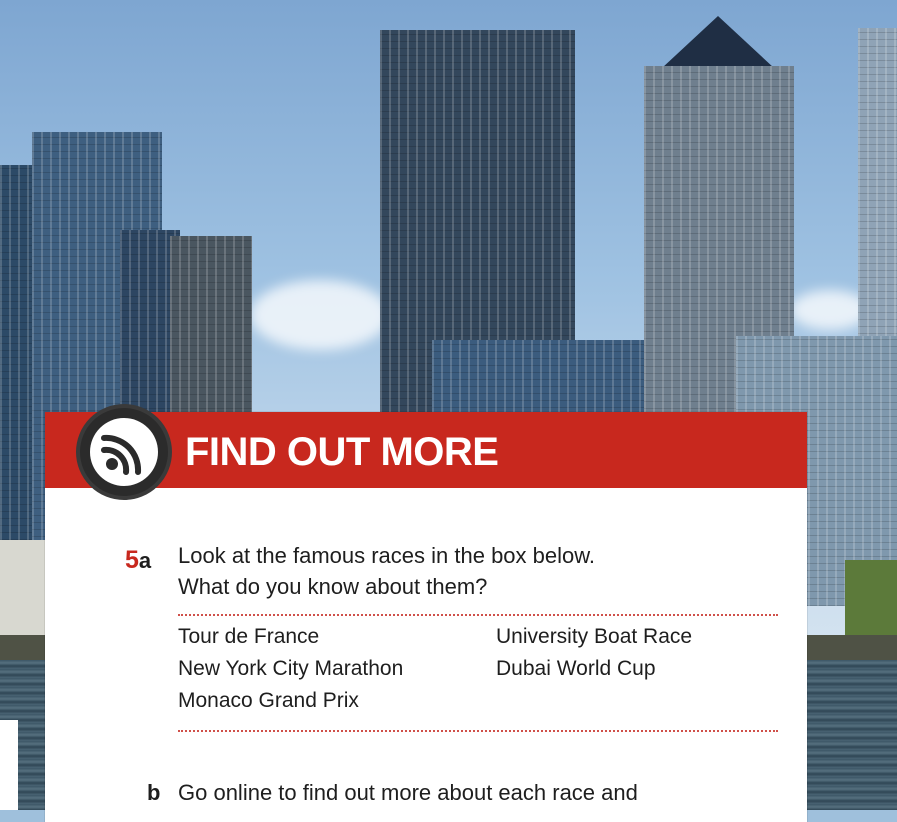 The height and width of the screenshot is (822, 897). I want to click on exercise-letter: a, so click(145, 560).